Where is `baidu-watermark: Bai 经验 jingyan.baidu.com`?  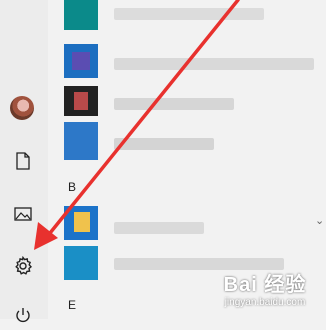 baidu-watermark: Bai 经验 jingyan.baidu.com is located at coordinates (265, 292).